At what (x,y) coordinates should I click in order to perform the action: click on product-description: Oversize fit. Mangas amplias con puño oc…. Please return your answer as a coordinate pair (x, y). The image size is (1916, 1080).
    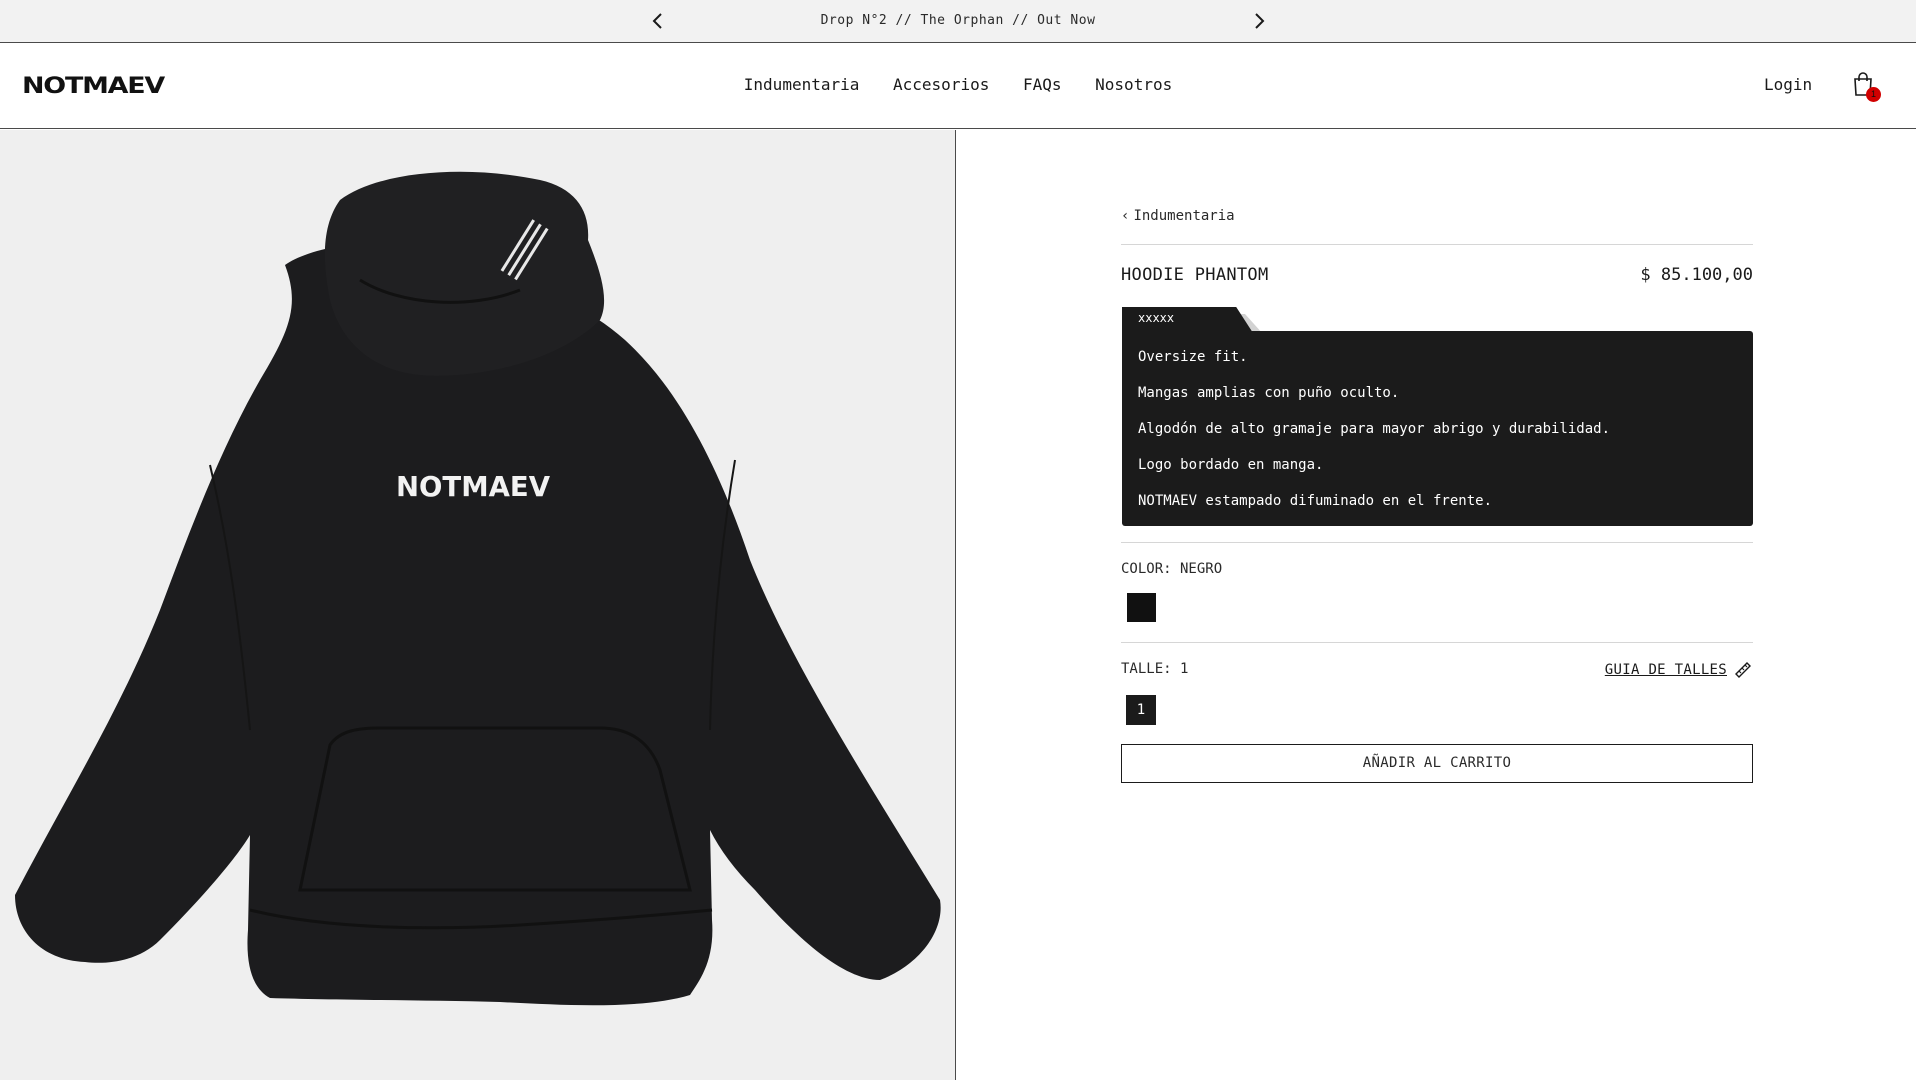
    Looking at the image, I should click on (1437, 428).